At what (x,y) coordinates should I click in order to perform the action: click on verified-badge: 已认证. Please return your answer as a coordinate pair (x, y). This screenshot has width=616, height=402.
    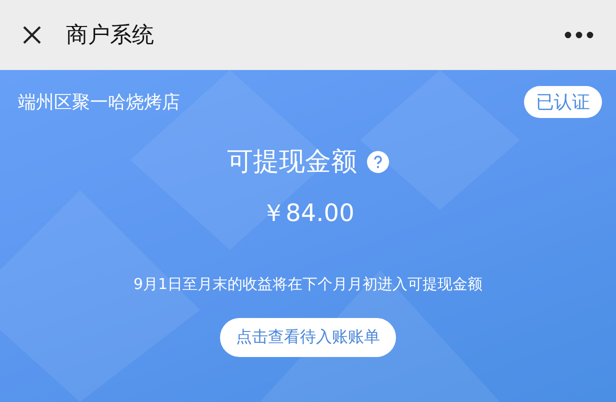
    Looking at the image, I should click on (563, 102).